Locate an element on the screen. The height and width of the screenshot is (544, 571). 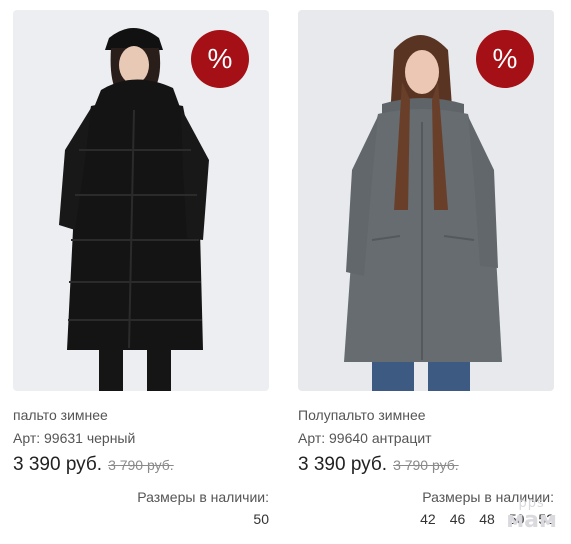
sizes-label: Размеры в наличии: is located at coordinates (203, 497).